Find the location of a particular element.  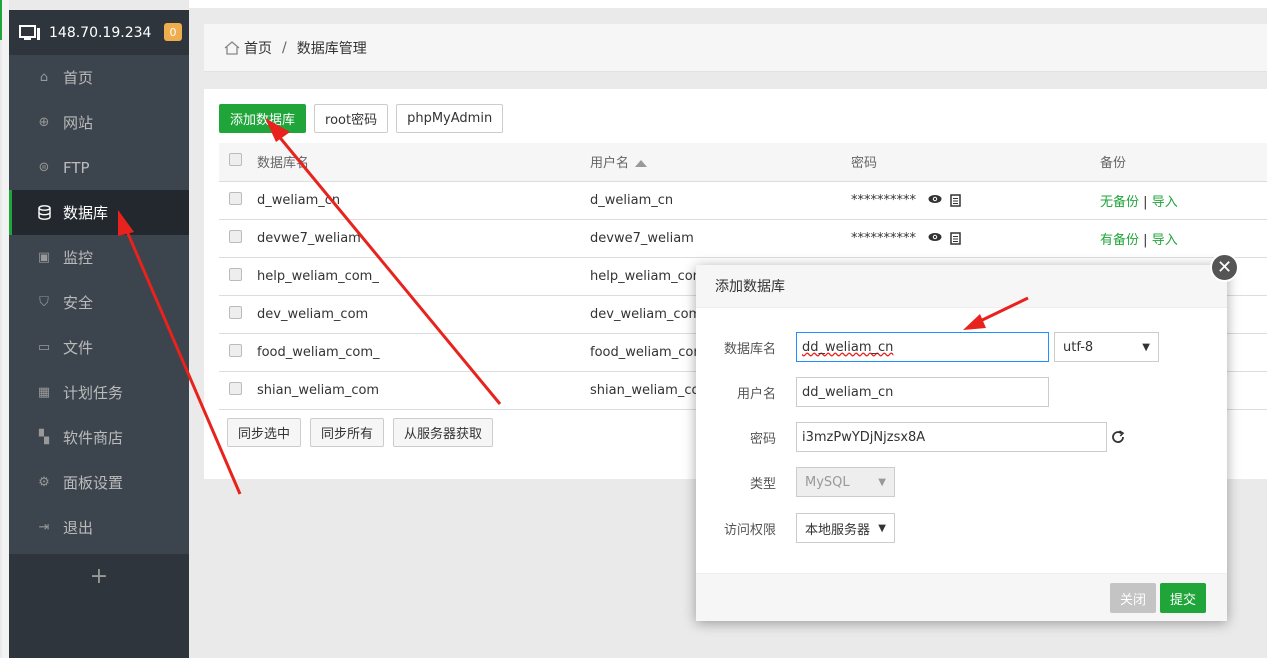

monitor-icon is located at coordinates (29, 32).